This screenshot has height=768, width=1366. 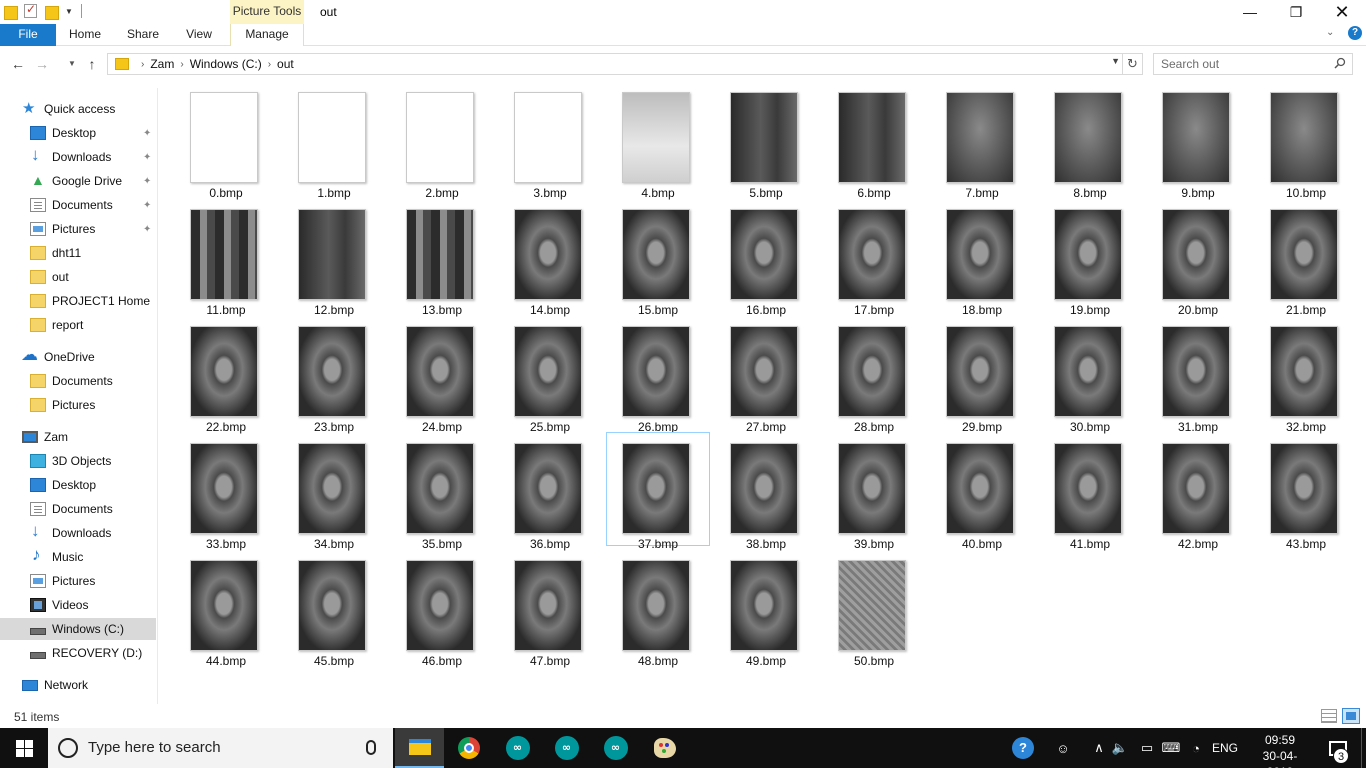 What do you see at coordinates (226, 64) in the screenshot?
I see `breadcrumb-windows-c: Windows (C:)` at bounding box center [226, 64].